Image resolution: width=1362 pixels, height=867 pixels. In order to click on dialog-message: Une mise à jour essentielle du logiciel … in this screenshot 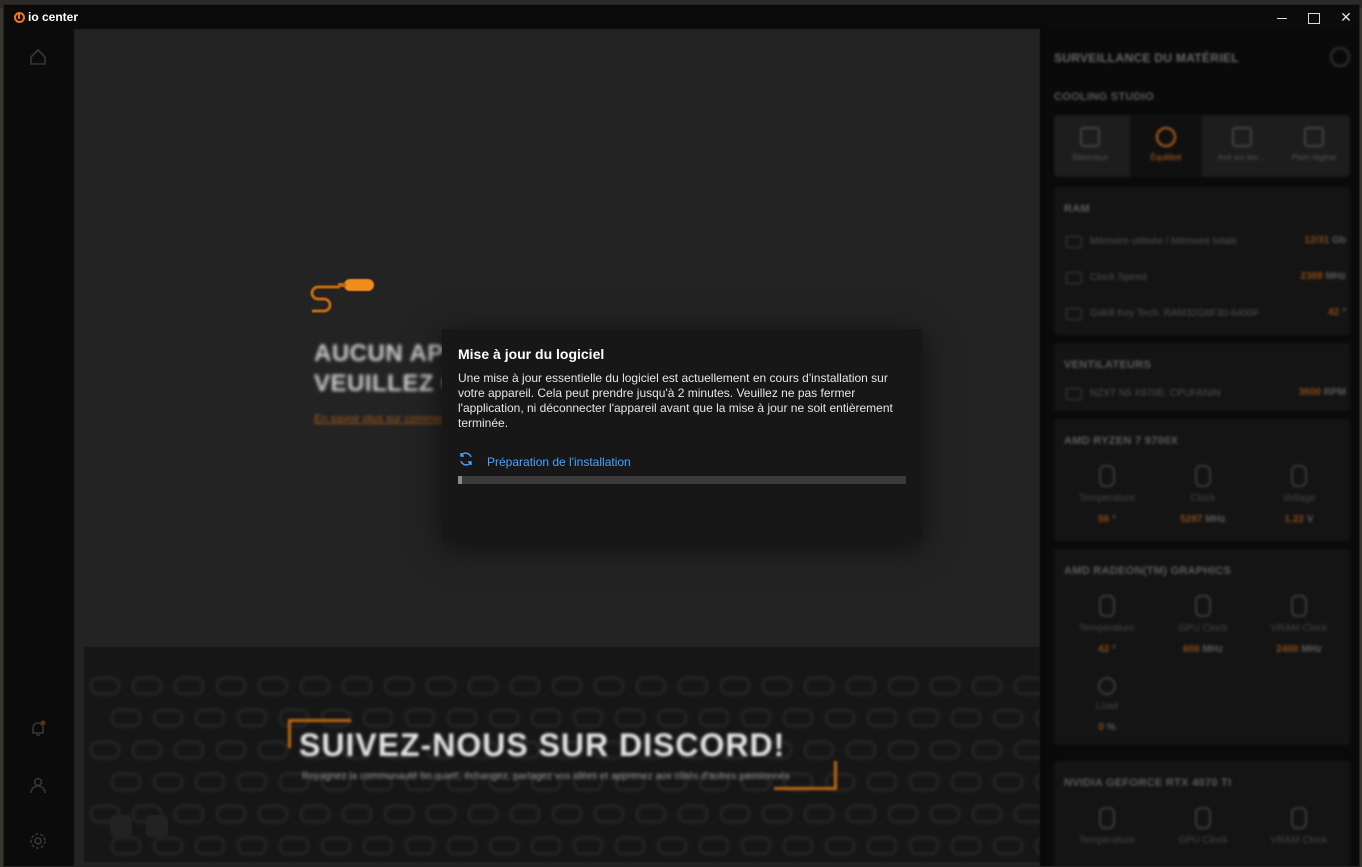, I will do `click(675, 400)`.